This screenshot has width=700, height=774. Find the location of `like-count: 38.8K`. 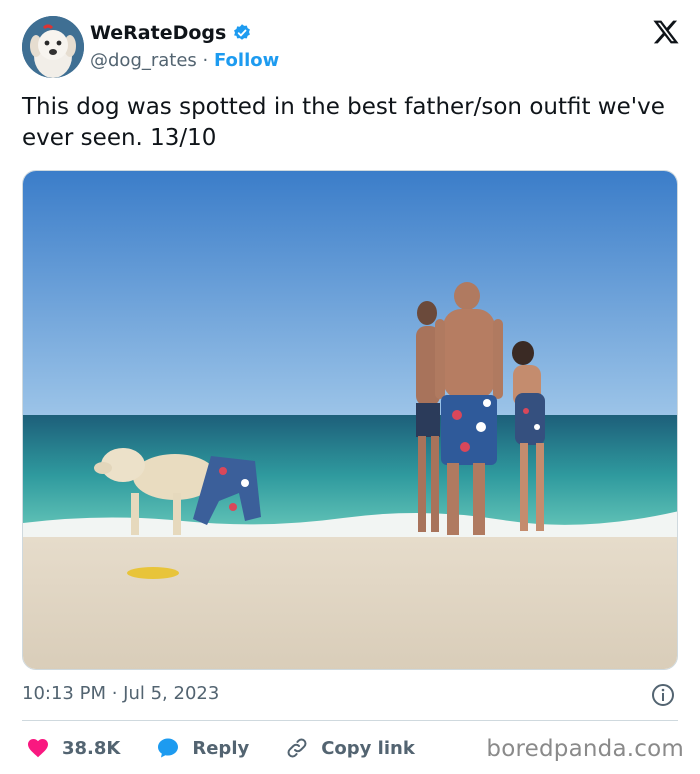

like-count: 38.8K is located at coordinates (91, 748).